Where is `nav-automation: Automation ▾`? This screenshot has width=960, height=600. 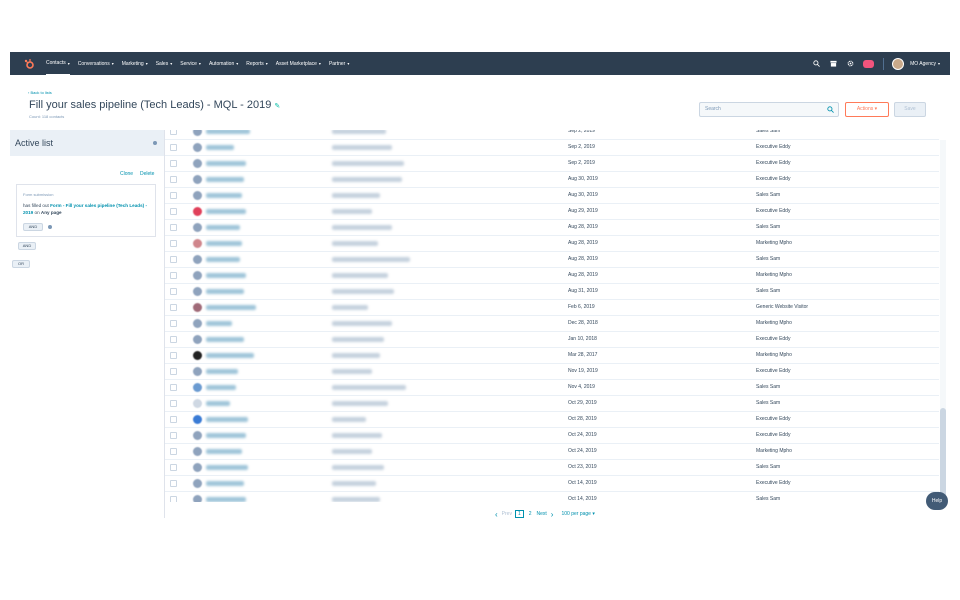 nav-automation: Automation ▾ is located at coordinates (223, 63).